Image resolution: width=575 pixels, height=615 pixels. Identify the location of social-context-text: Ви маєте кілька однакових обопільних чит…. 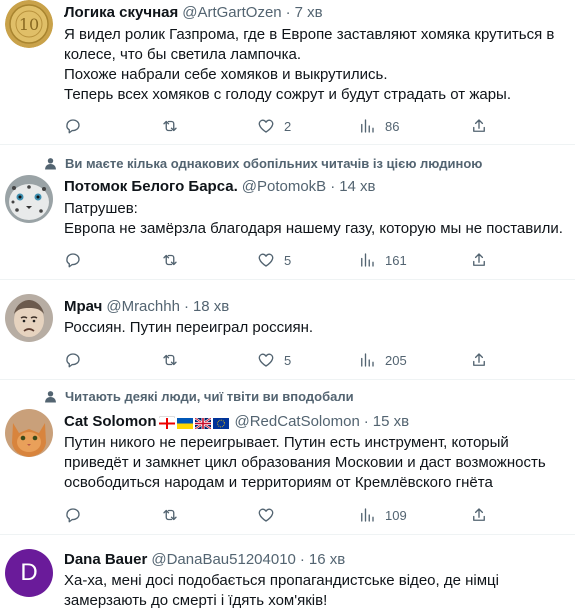
(274, 163).